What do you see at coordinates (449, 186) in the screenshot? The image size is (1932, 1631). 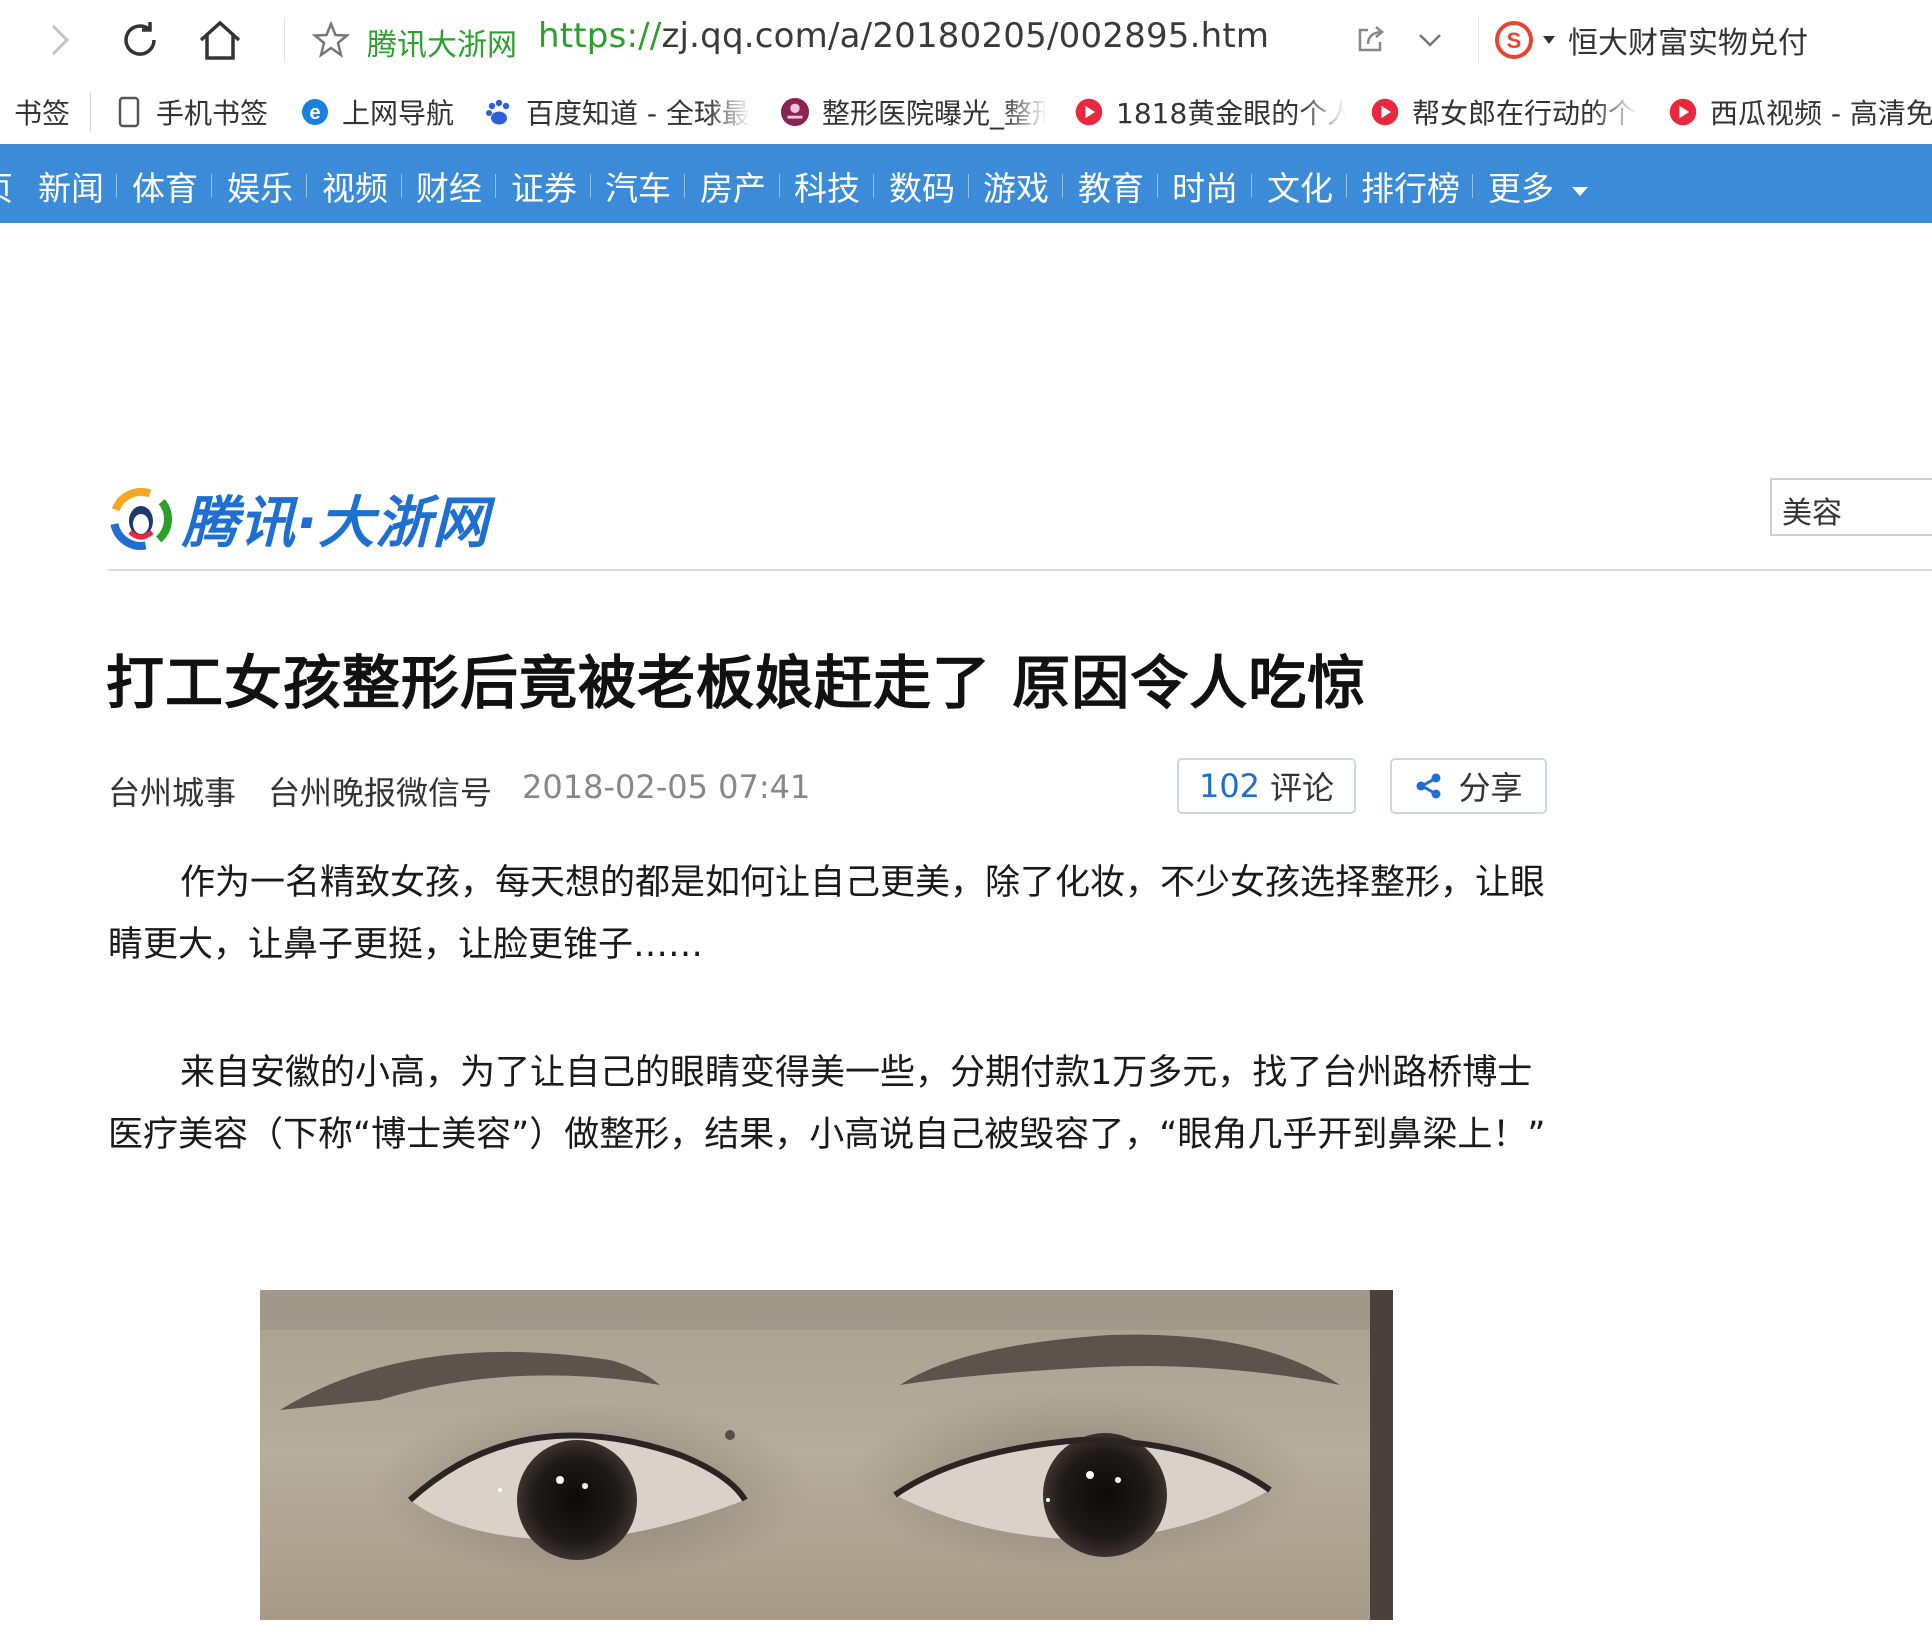 I see `nav-item-finance: 财经` at bounding box center [449, 186].